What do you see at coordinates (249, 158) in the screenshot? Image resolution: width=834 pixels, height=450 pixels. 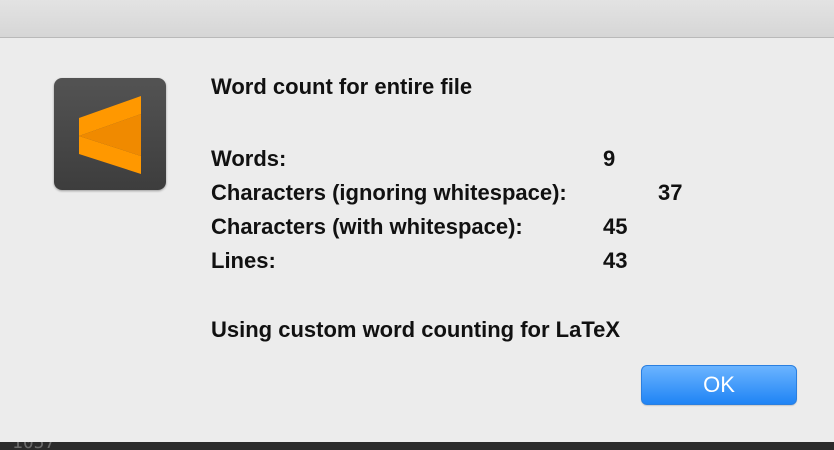 I see `stat-label-words: Words:` at bounding box center [249, 158].